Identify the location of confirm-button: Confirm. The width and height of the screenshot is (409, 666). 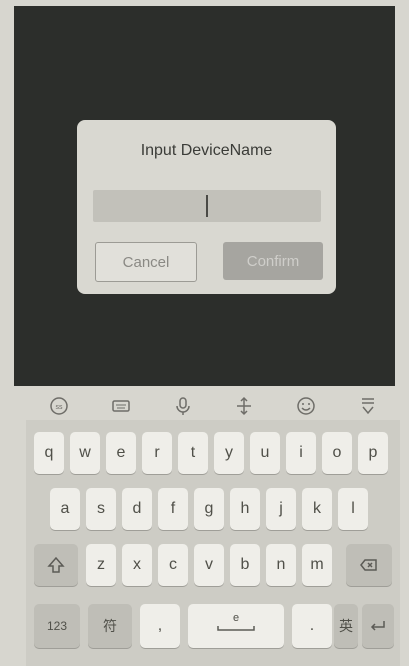
(273, 261).